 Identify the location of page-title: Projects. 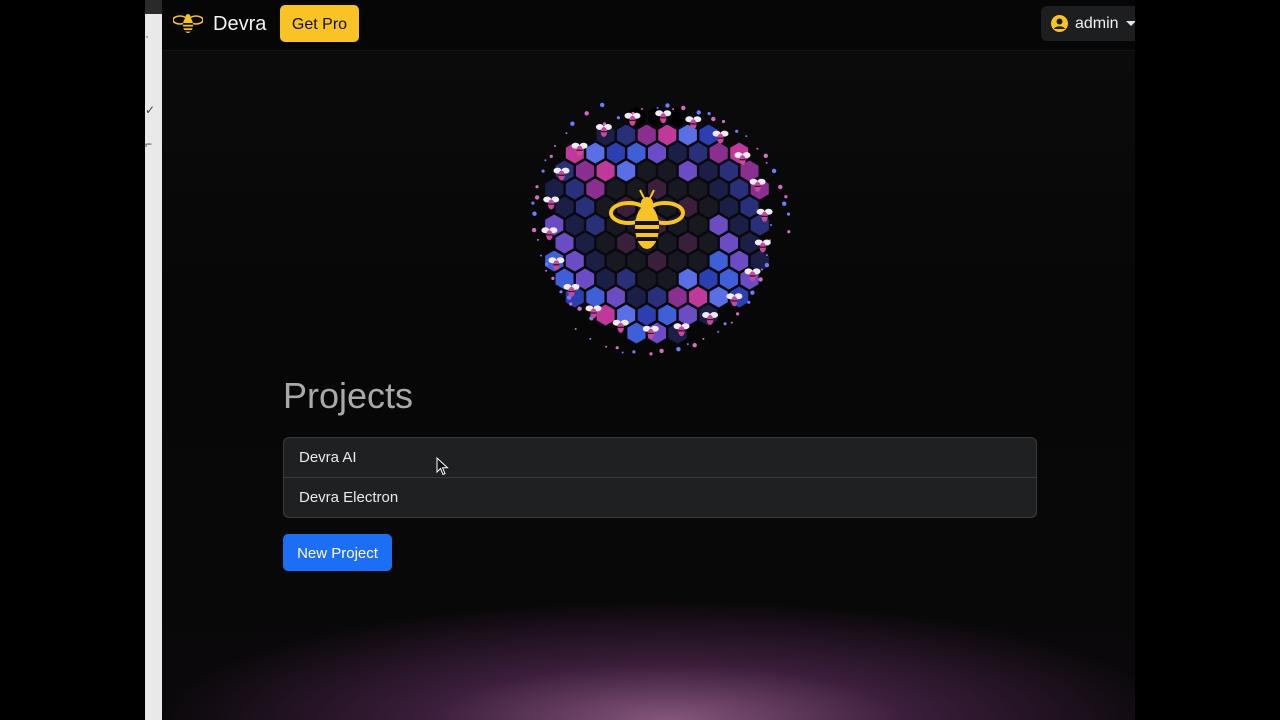
(348, 395).